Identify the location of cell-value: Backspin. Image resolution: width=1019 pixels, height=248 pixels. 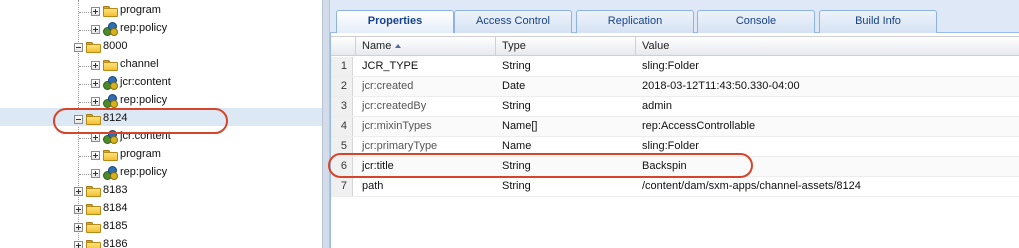
(827, 166).